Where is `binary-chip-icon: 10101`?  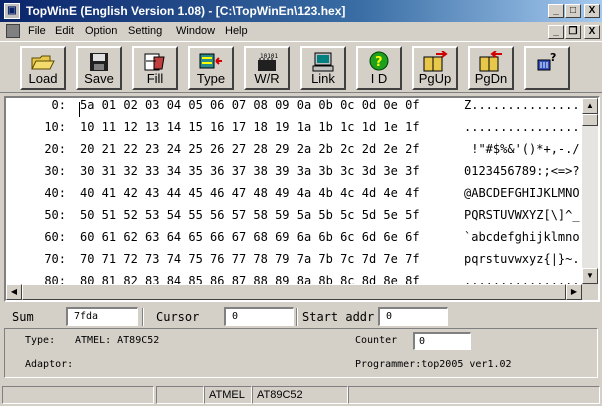
binary-chip-icon: 10101 is located at coordinates (268, 62).